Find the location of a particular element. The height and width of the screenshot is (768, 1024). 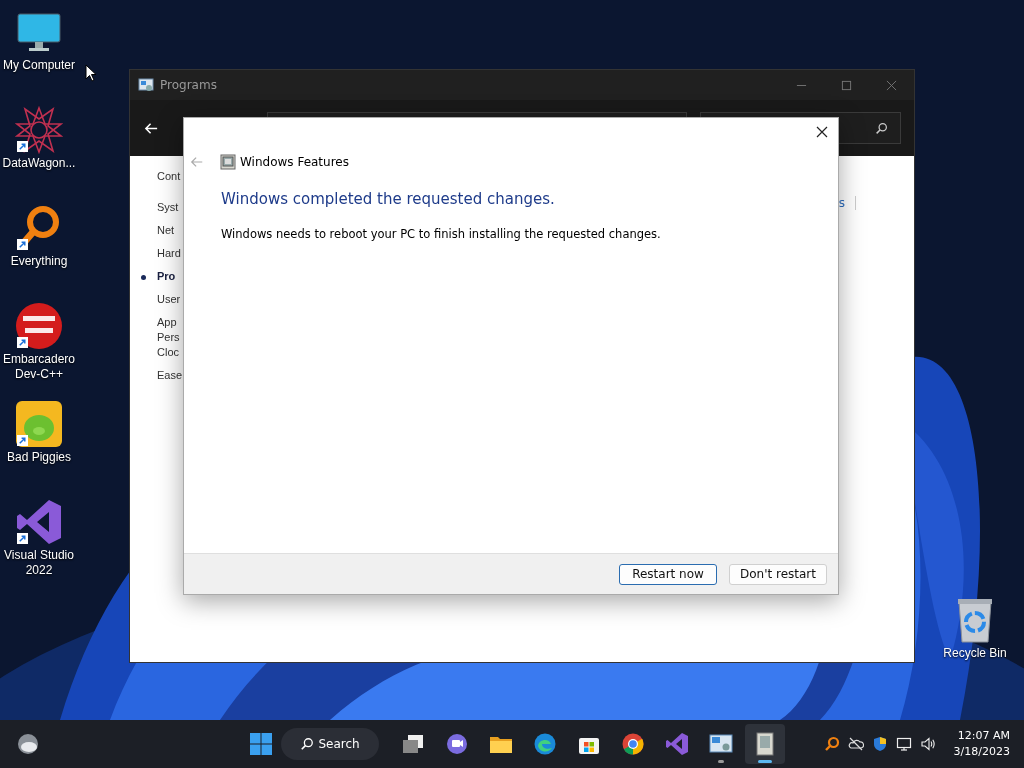

clock-date: 3/18/2023 is located at coordinates (981, 752).